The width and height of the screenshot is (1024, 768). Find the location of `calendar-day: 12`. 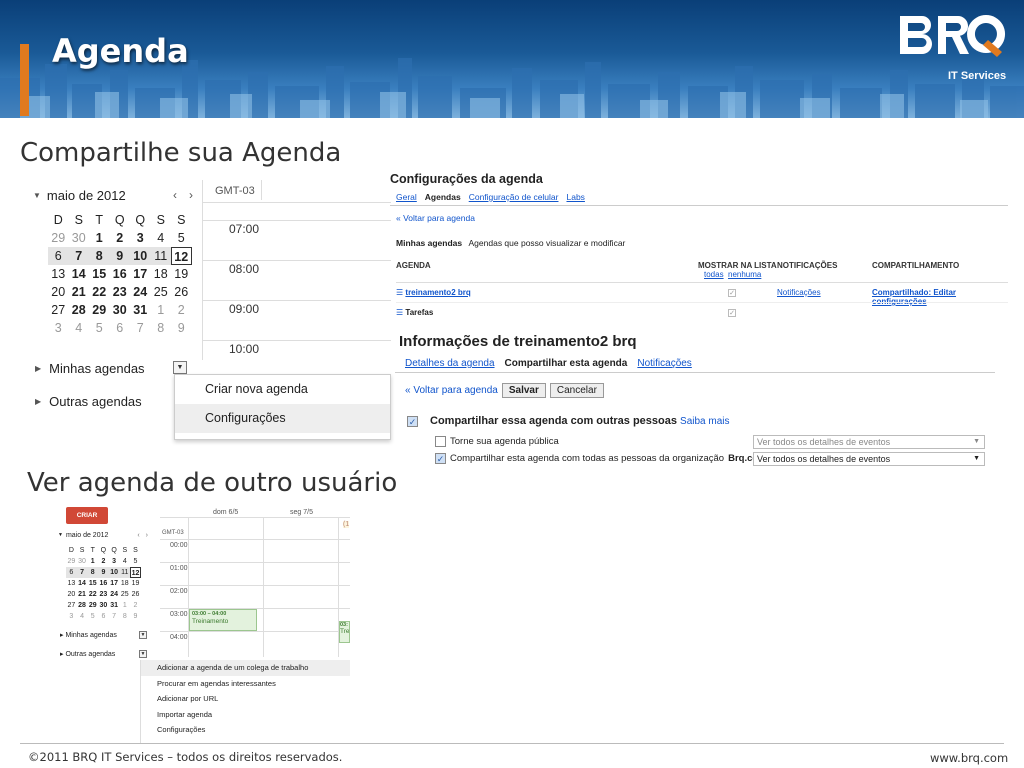

calendar-day: 12 is located at coordinates (181, 256).